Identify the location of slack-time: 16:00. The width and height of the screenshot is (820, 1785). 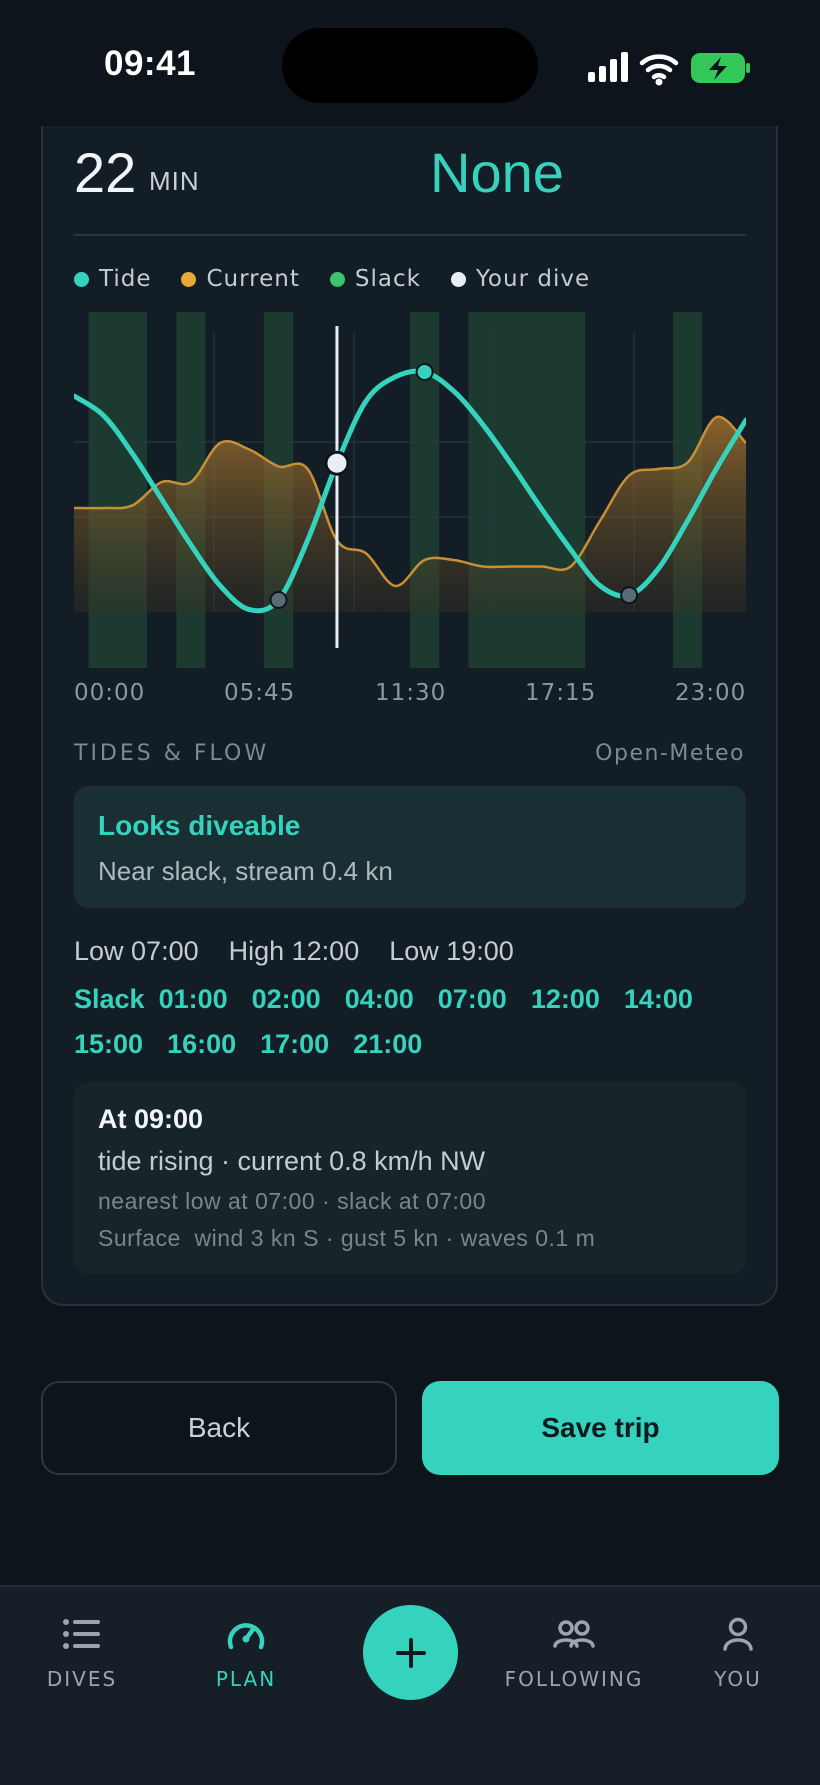
(202, 1044).